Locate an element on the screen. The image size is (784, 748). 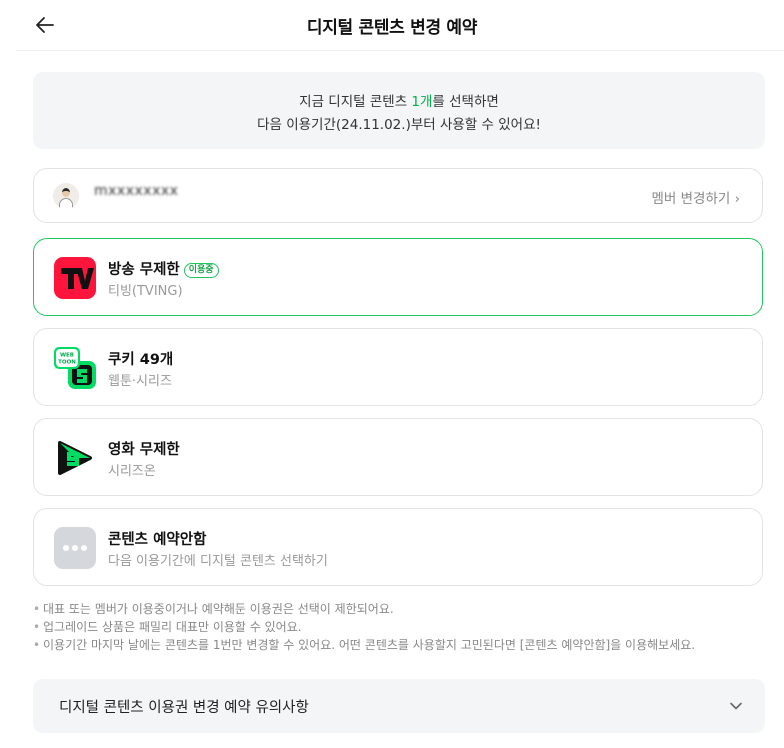
notice-count: 1개 is located at coordinates (422, 102).